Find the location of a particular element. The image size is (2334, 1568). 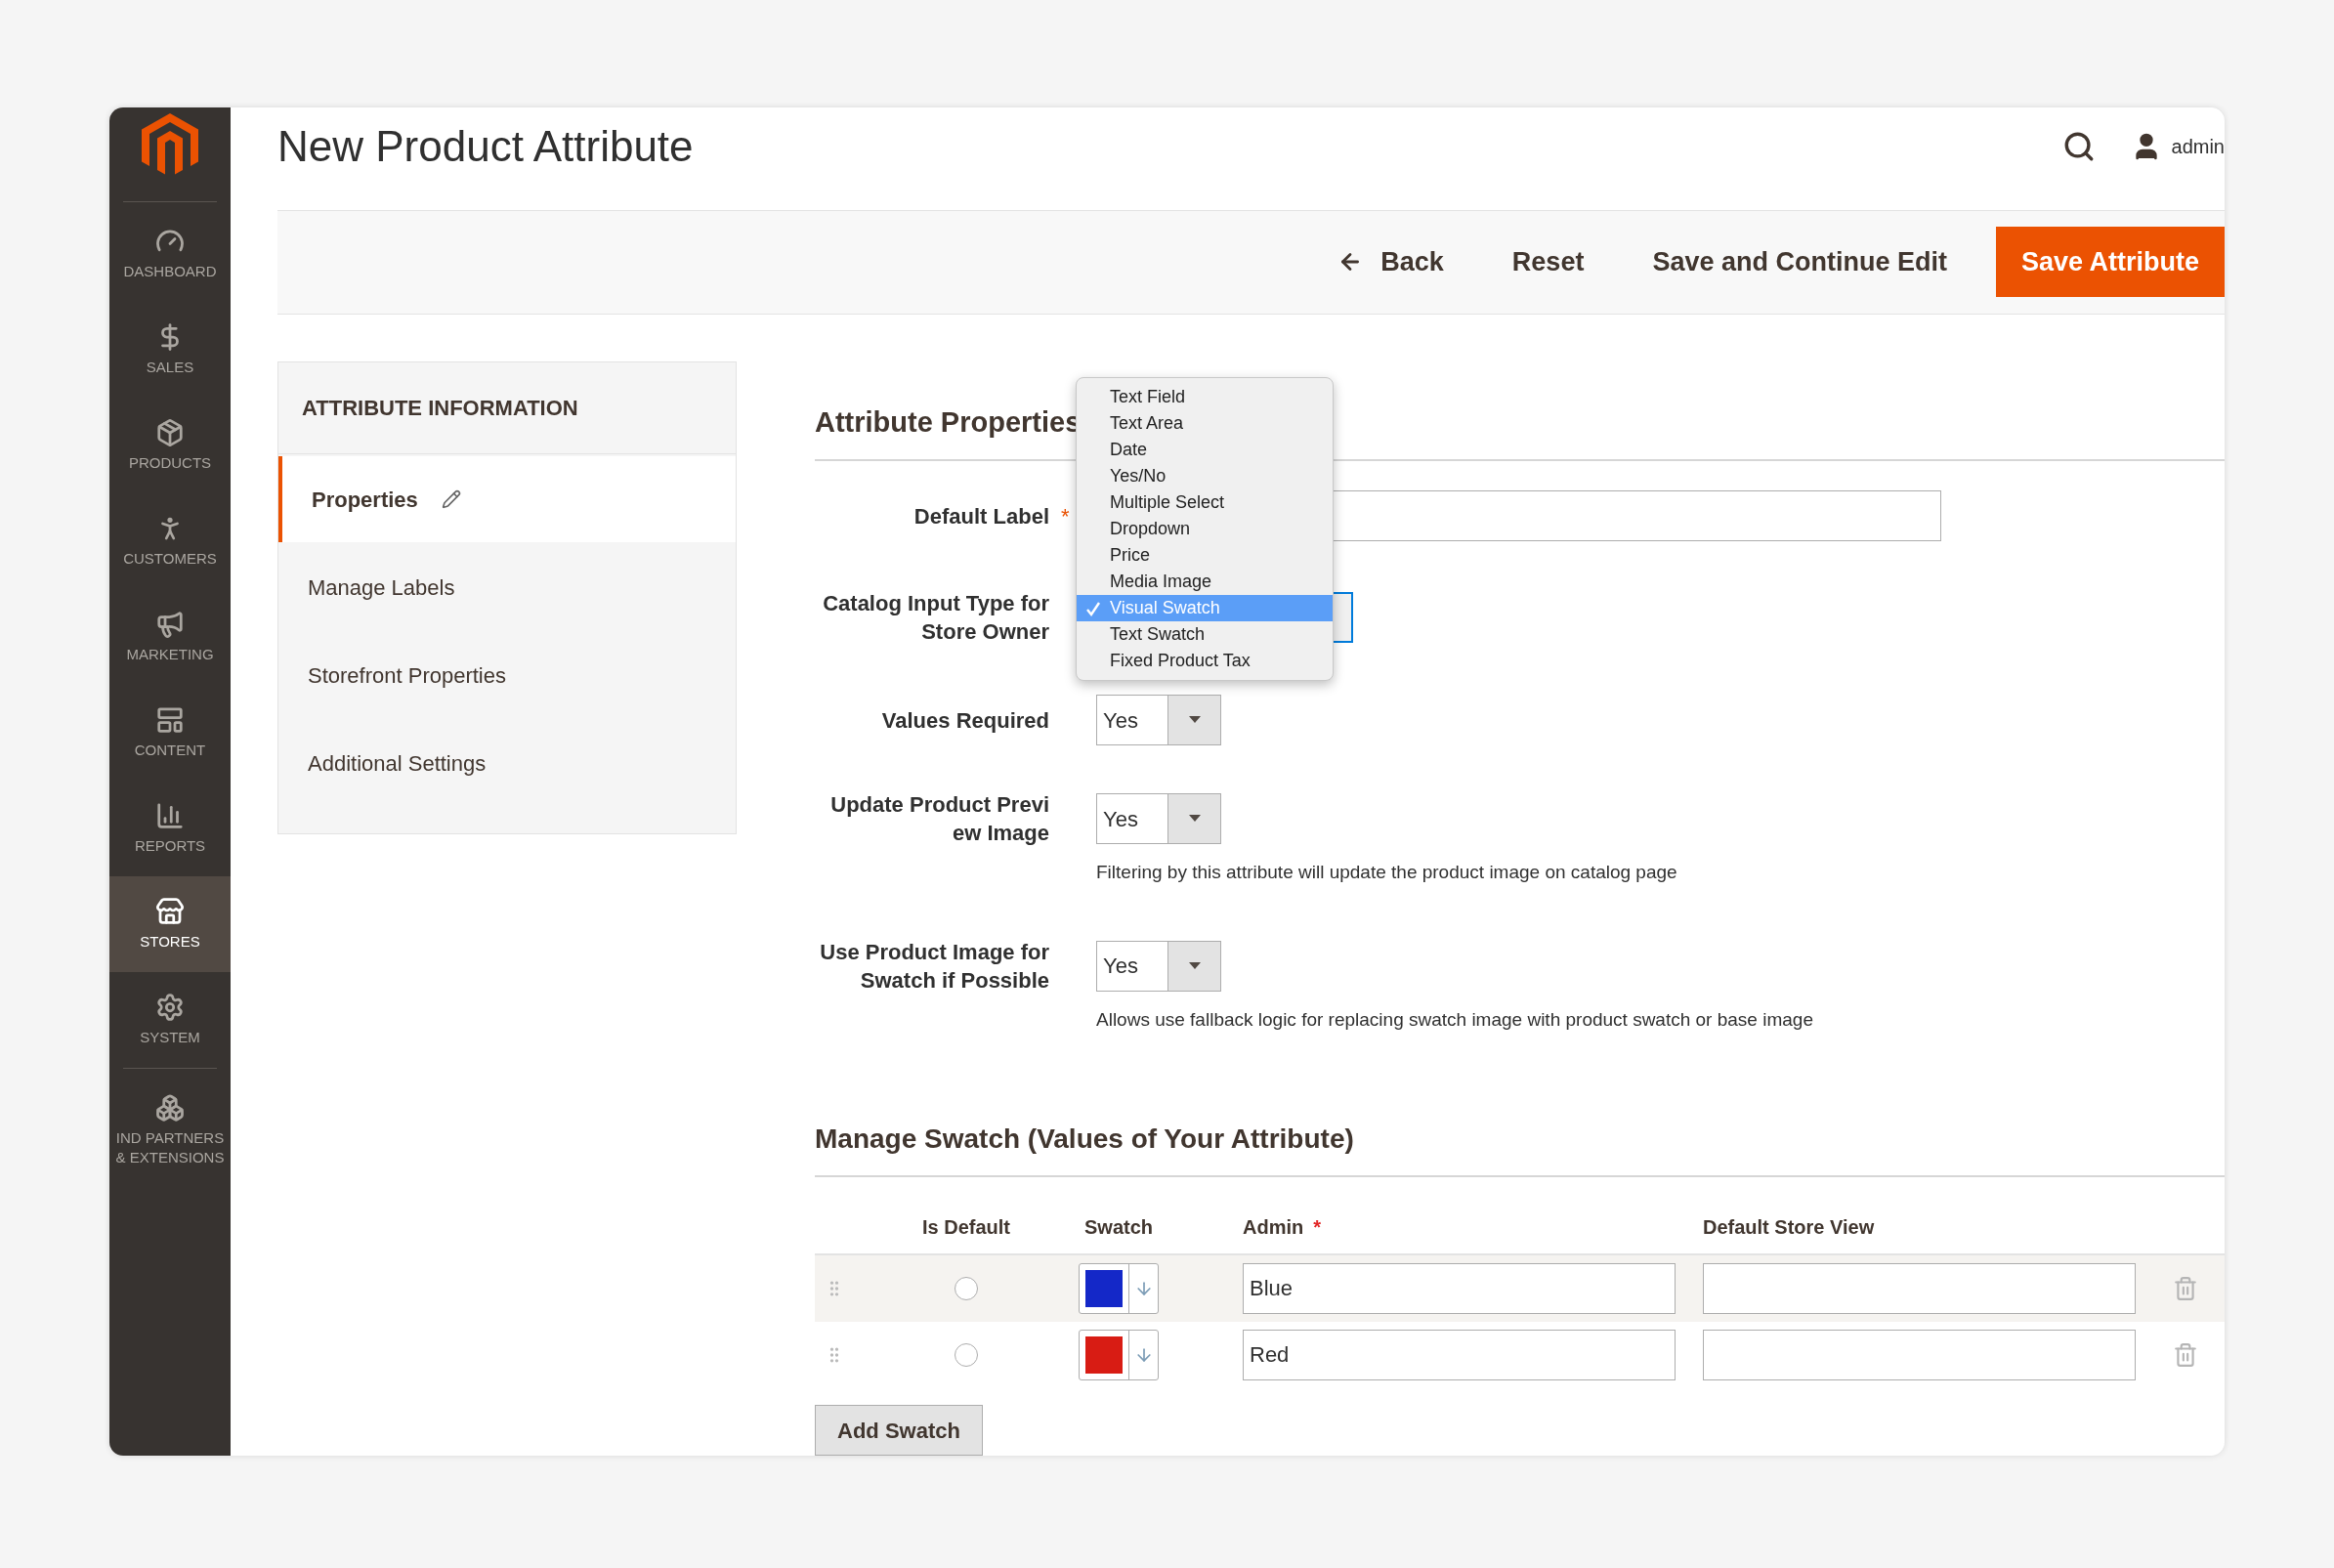

sidebar-item: PRODUCTS is located at coordinates (170, 445).